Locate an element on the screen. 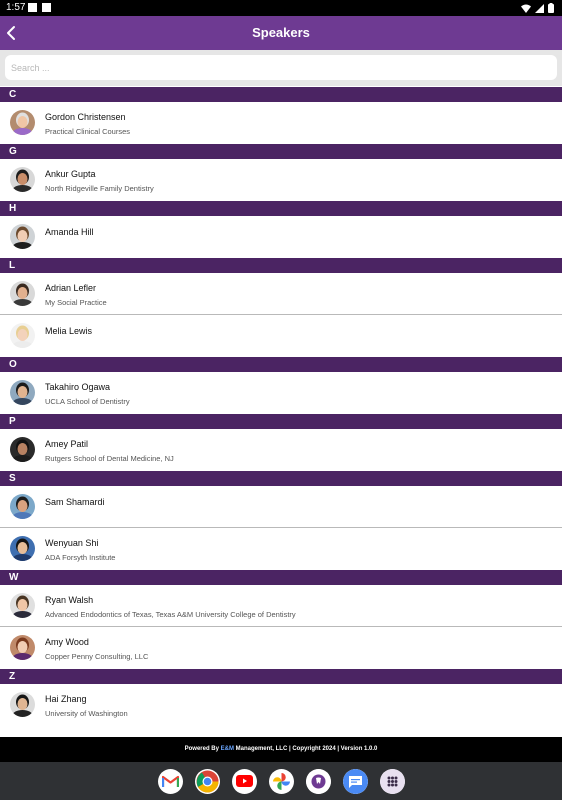  speaker-row: Takahiro Ogawa UCLA School of Dentistry is located at coordinates (281, 393).